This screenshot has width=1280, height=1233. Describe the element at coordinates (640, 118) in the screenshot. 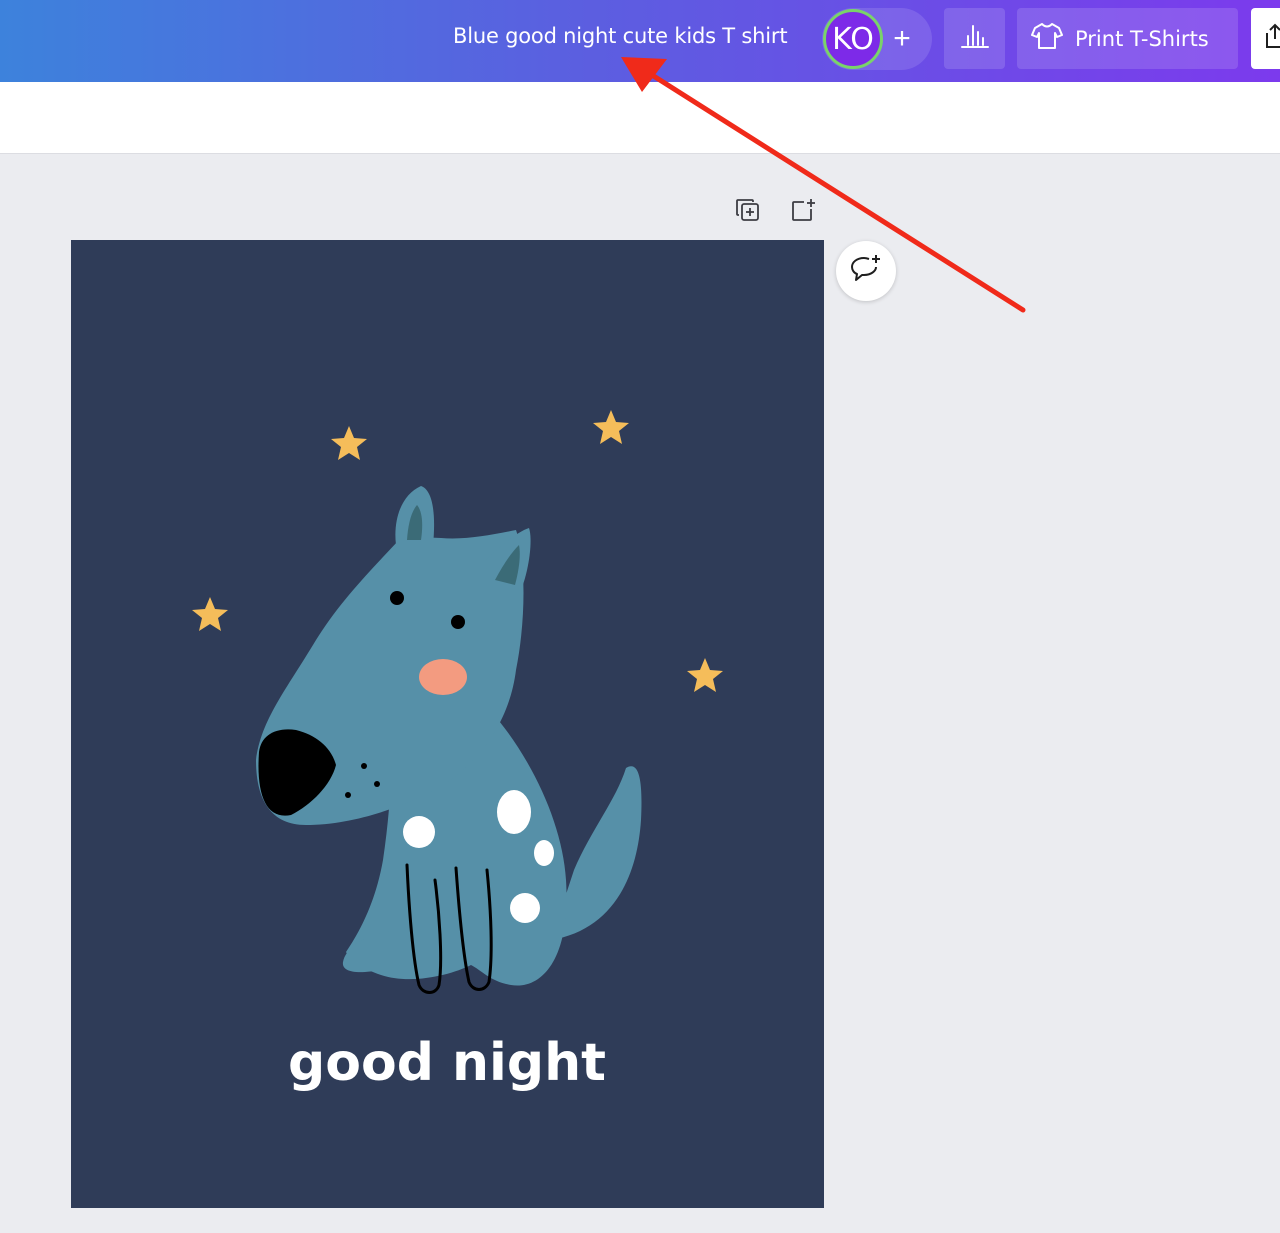

I see `editor-toolbar` at that location.